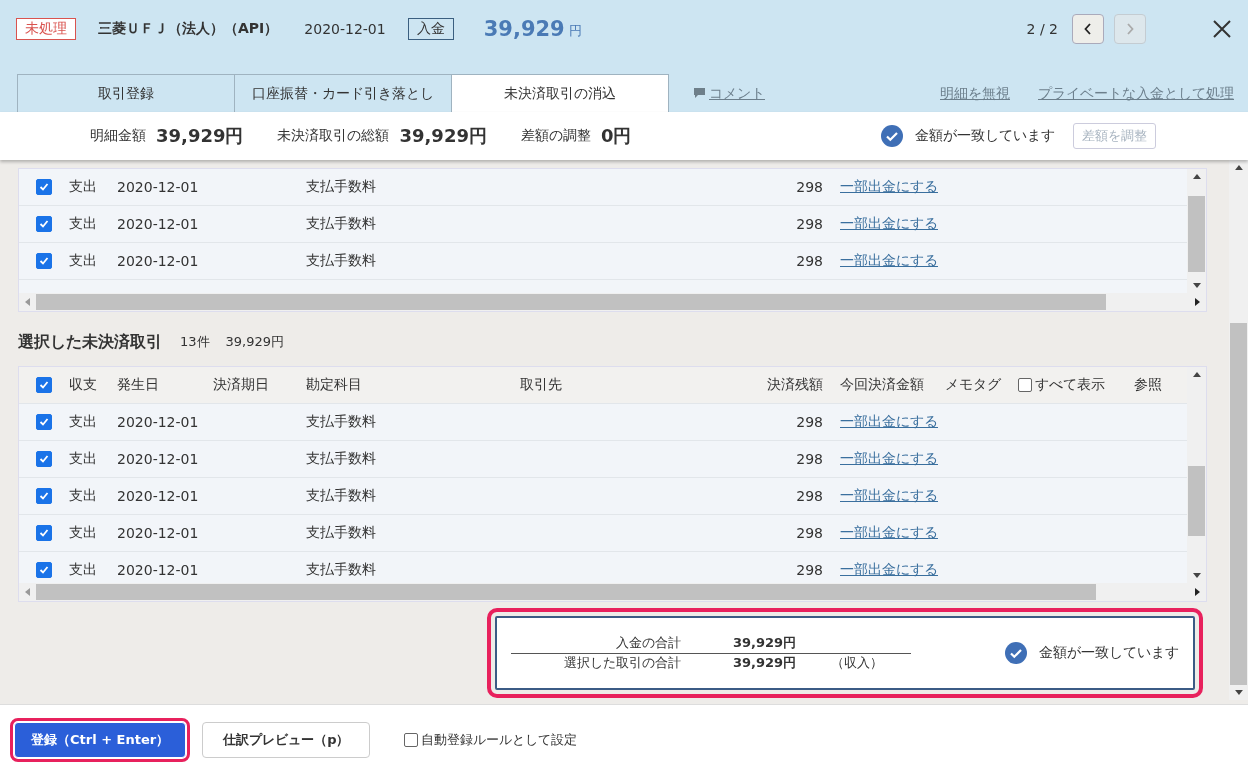  I want to click on close-icon, so click(1222, 29).